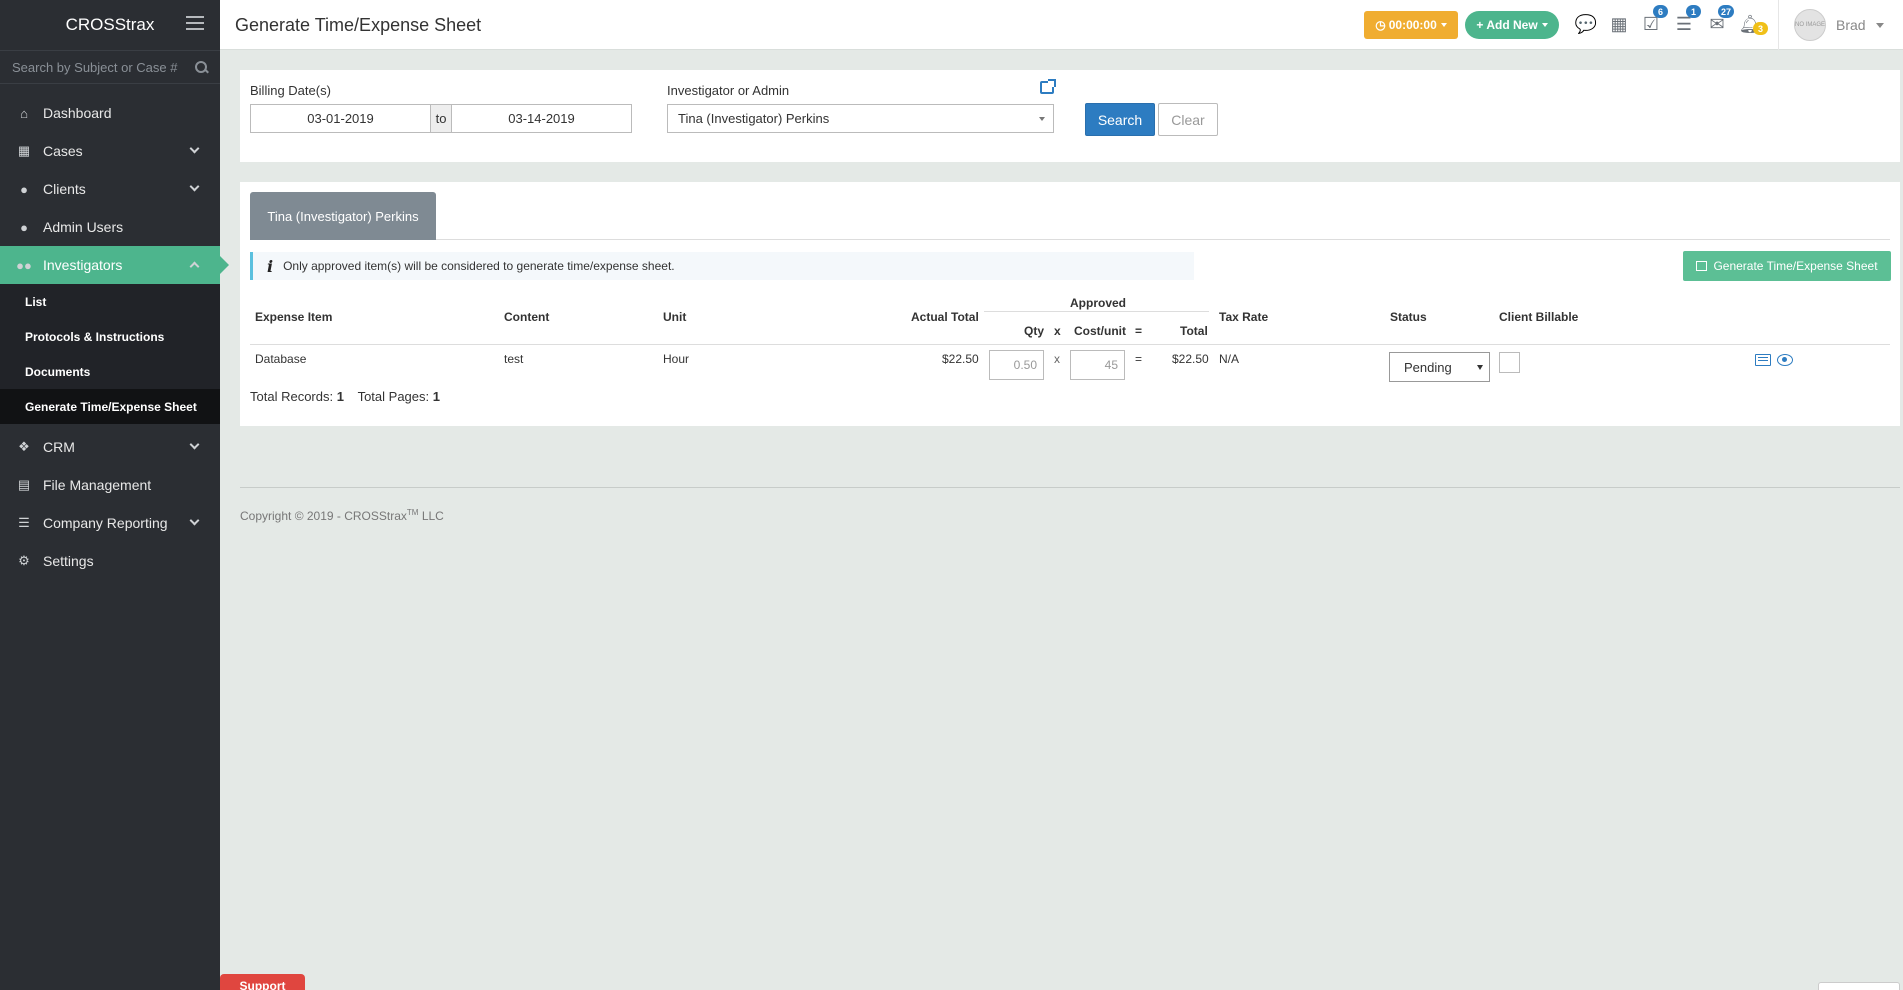 This screenshot has height=990, width=1903. What do you see at coordinates (527, 317) in the screenshot?
I see `col-content: Content` at bounding box center [527, 317].